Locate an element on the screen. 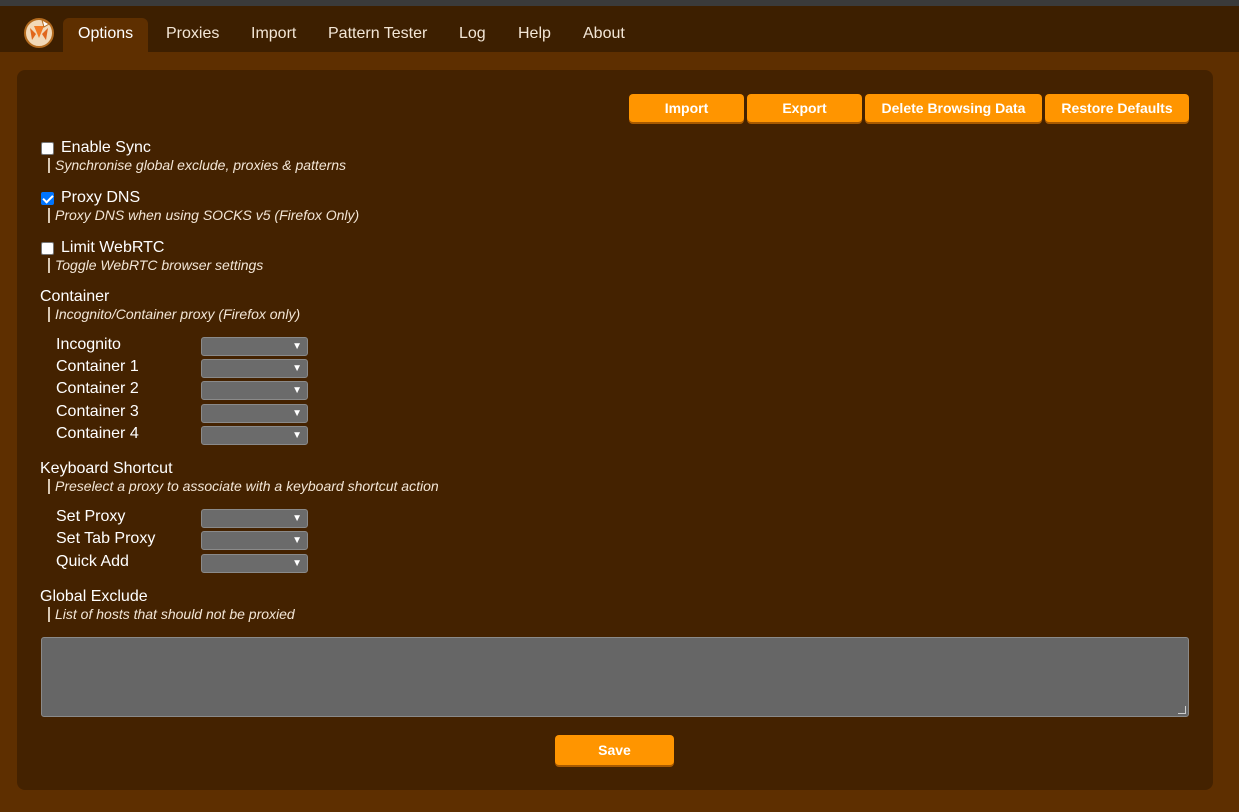 This screenshot has height=812, width=1239. resize-handle-icon is located at coordinates (1182, 710).